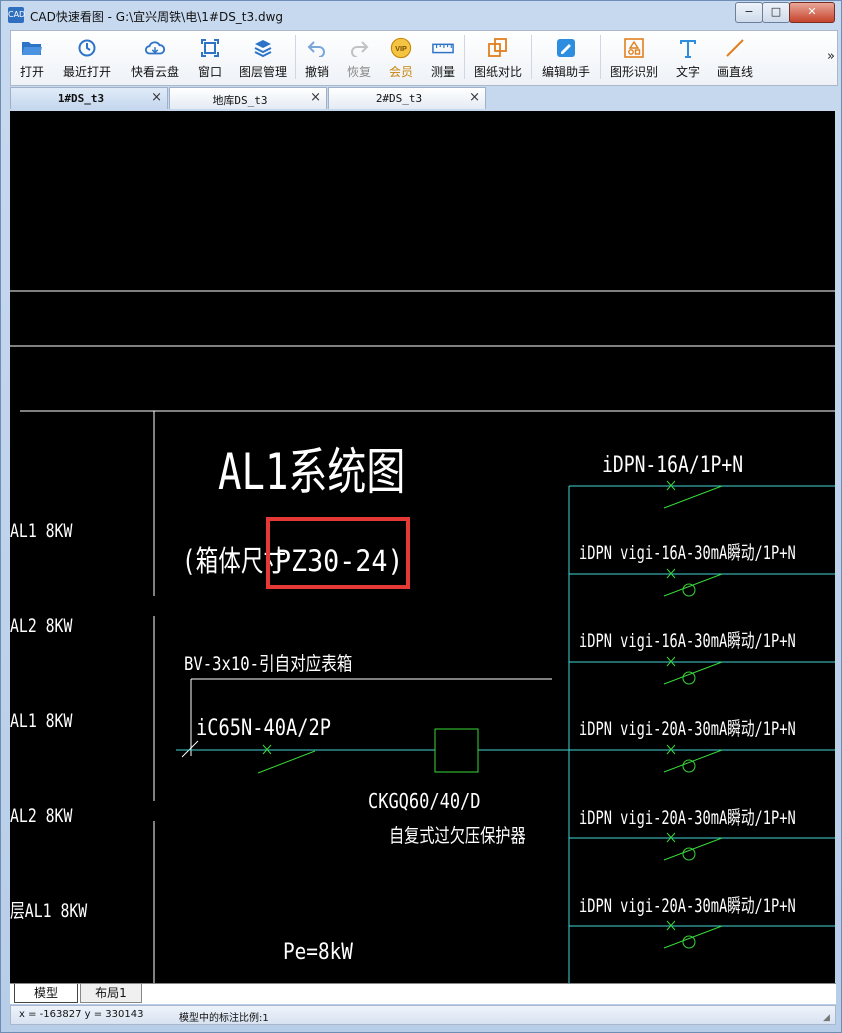 The width and height of the screenshot is (842, 1033). What do you see at coordinates (424, 802) in the screenshot?
I see `protector-model: CKGQ60/40/D` at bounding box center [424, 802].